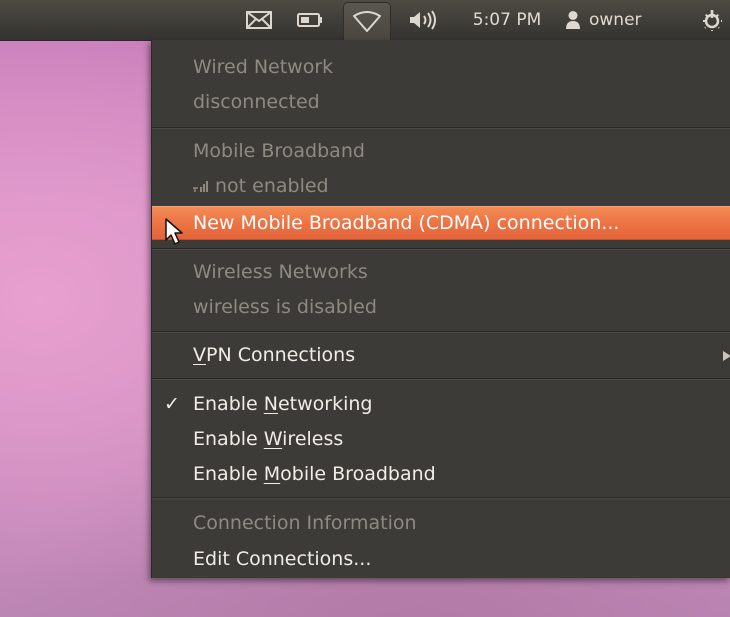 The height and width of the screenshot is (617, 730). I want to click on mobile-broadband-header: Mobile Broadband, so click(279, 151).